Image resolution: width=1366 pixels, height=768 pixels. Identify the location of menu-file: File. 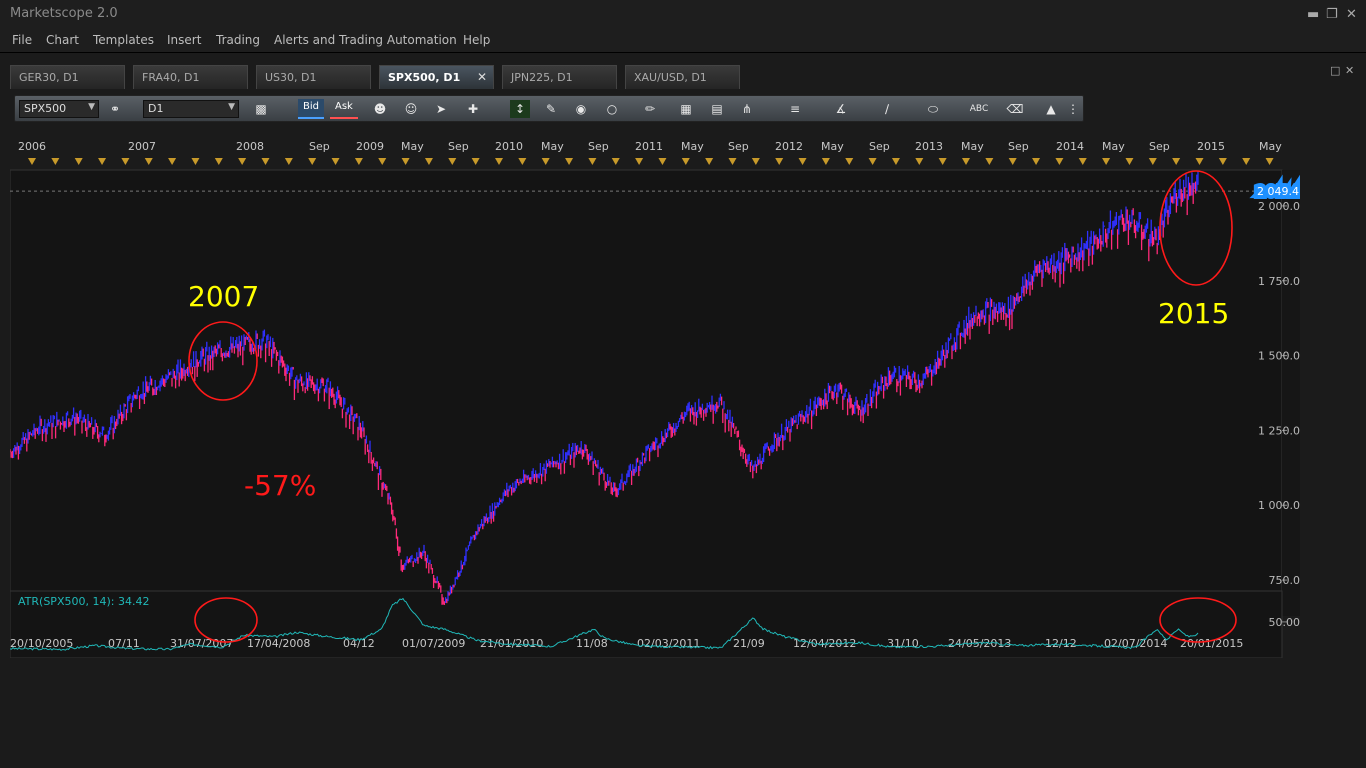
(22, 40).